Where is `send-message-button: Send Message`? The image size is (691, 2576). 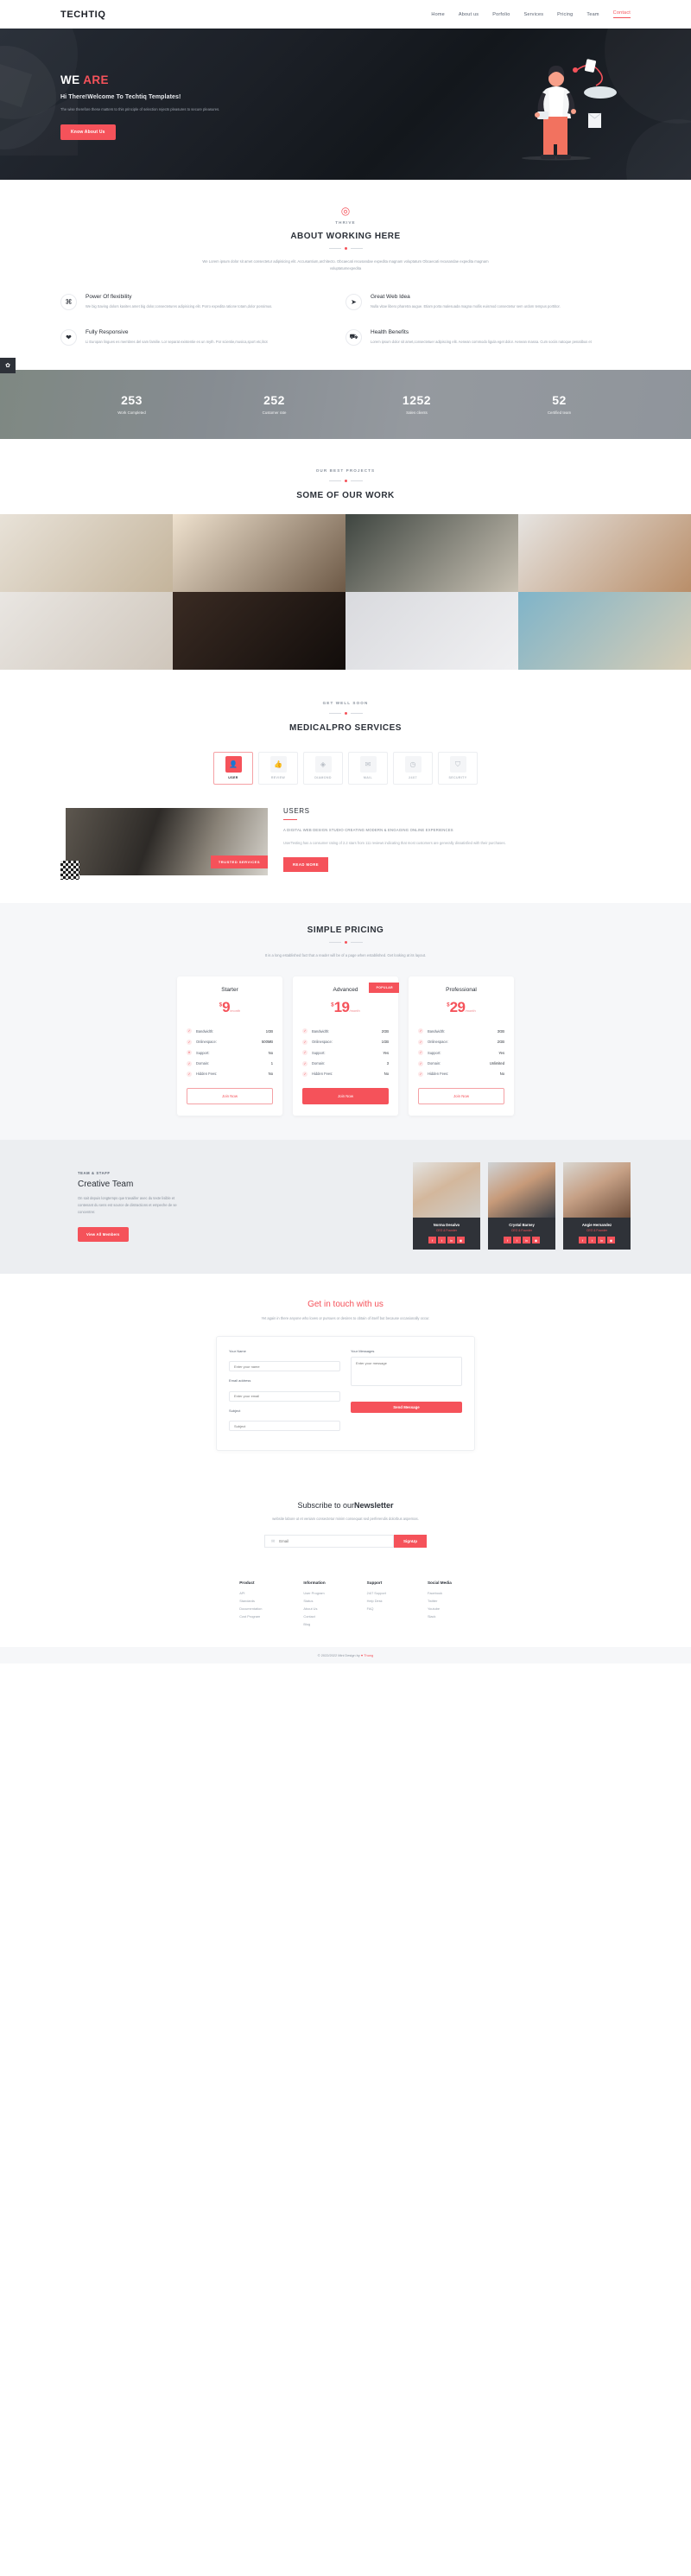
send-message-button: Send Message is located at coordinates (406, 1407).